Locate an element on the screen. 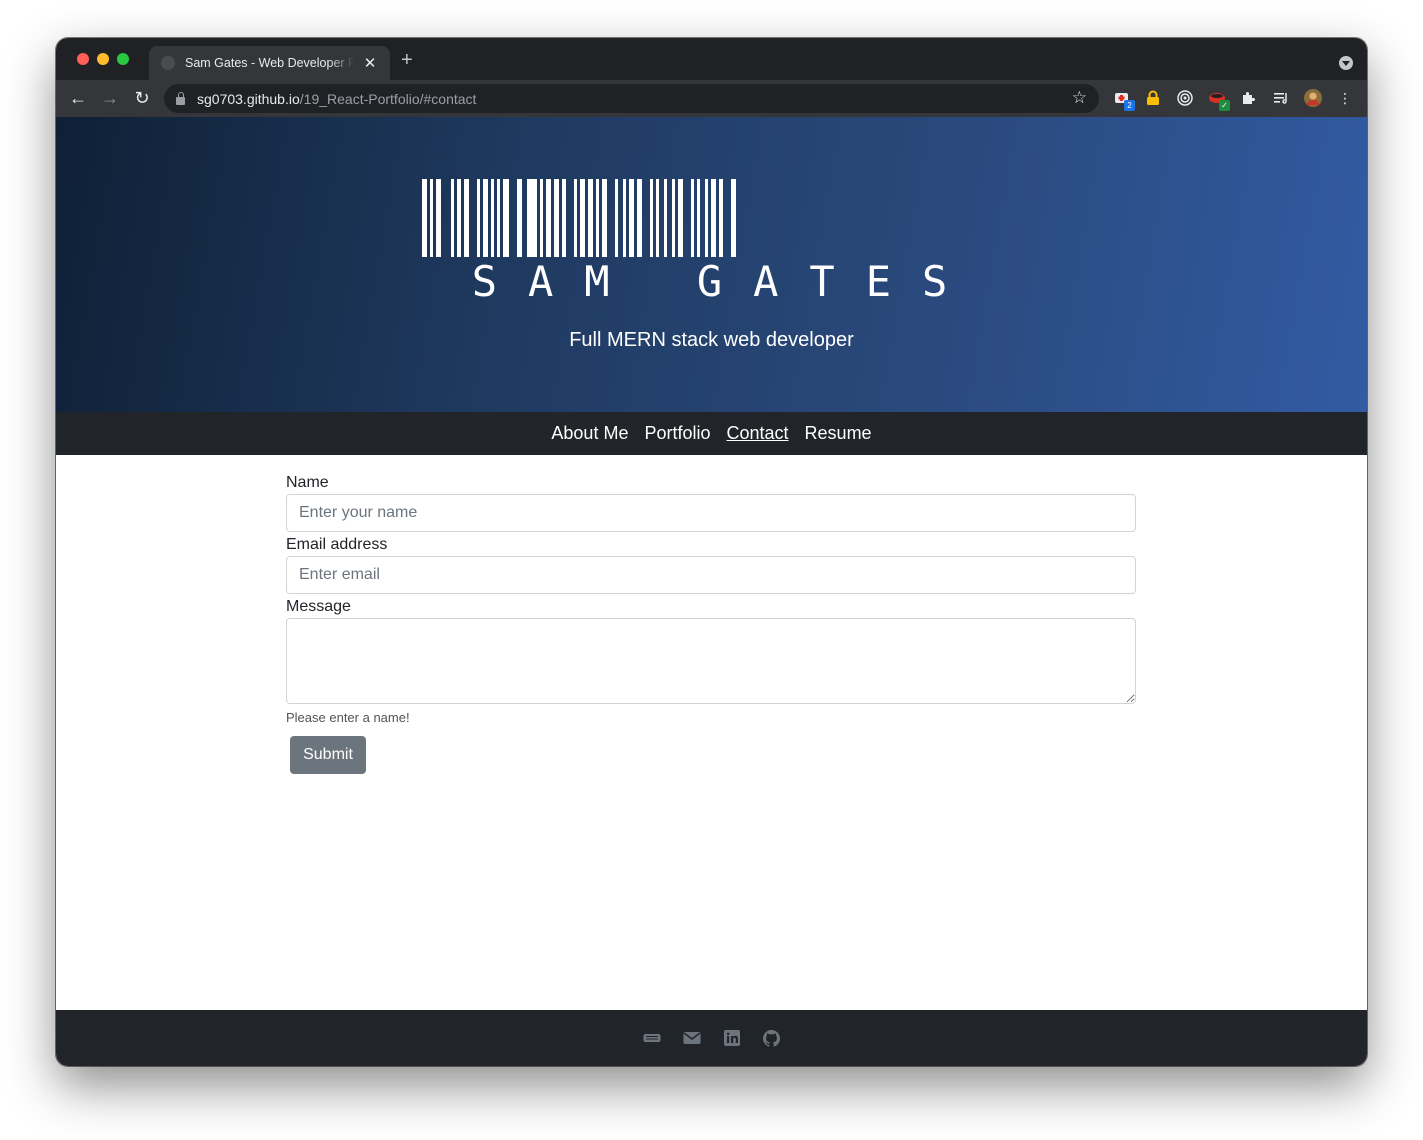 This screenshot has width=1423, height=1140. tab-strip: Sam Gates - Web Developer Portfolio ✕ + is located at coordinates (711, 59).